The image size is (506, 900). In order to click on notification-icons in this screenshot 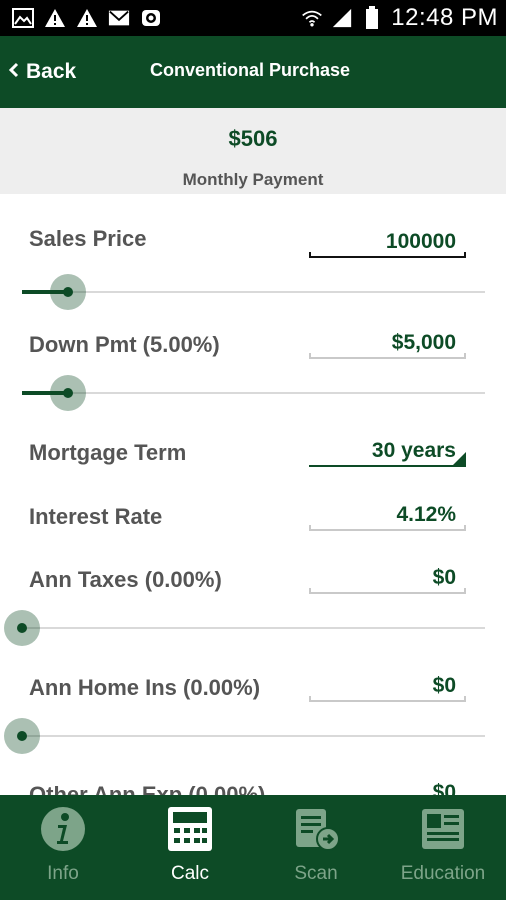, I will do `click(87, 18)`.